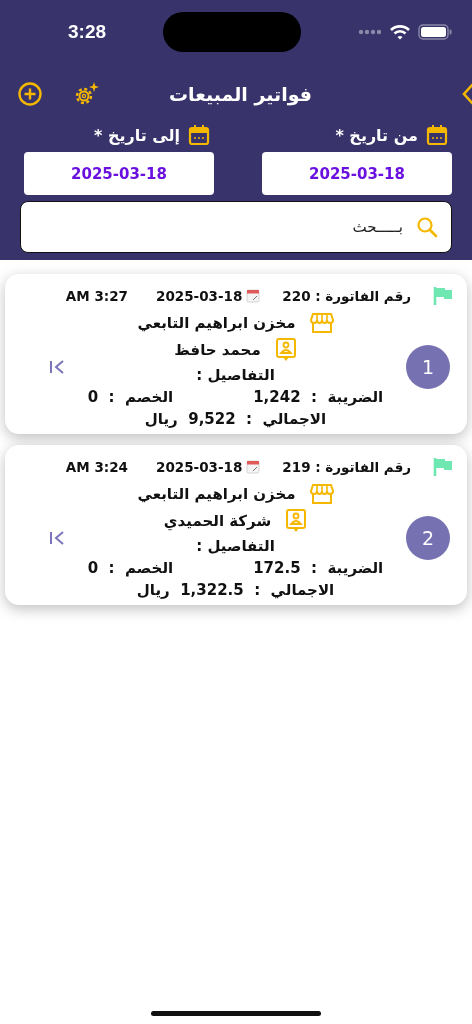  I want to click on invoice-number: رقم الفاتورة : 220, so click(346, 296).